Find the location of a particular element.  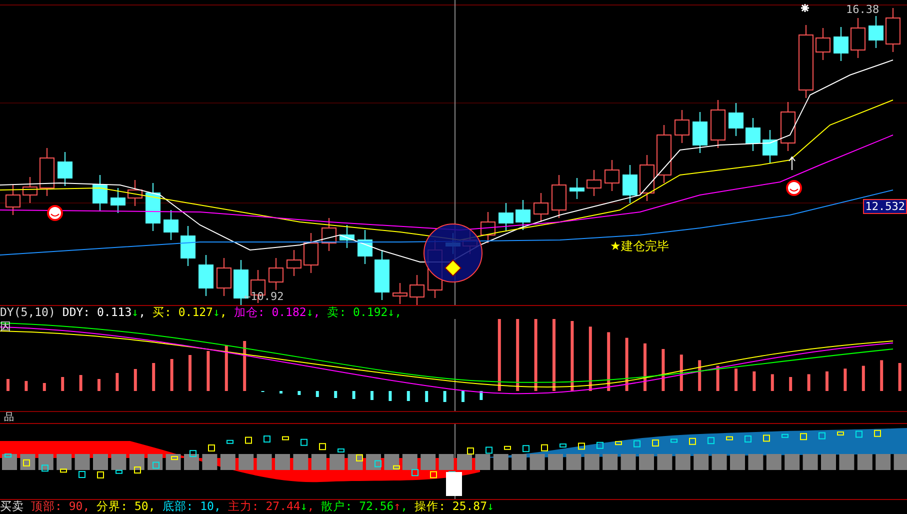

legend-text: 散户: 72.56↑, is located at coordinates (364, 506).